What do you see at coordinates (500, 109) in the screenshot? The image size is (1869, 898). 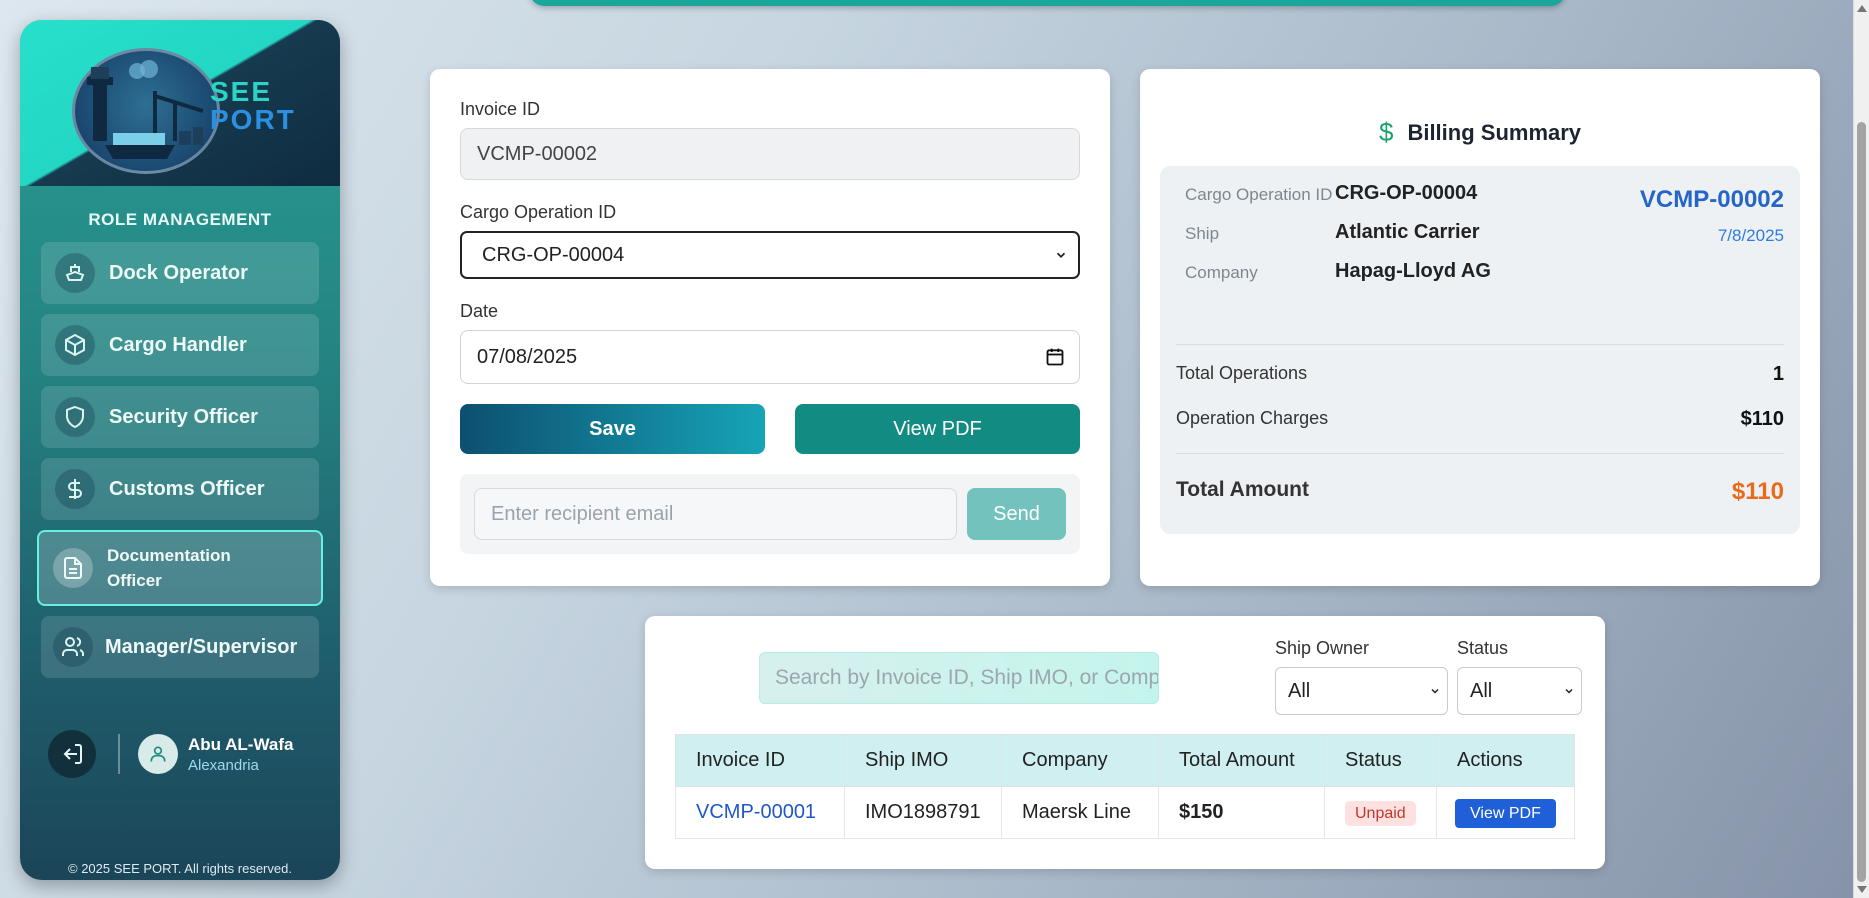 I see `invoice-id-label: Invoice ID` at bounding box center [500, 109].